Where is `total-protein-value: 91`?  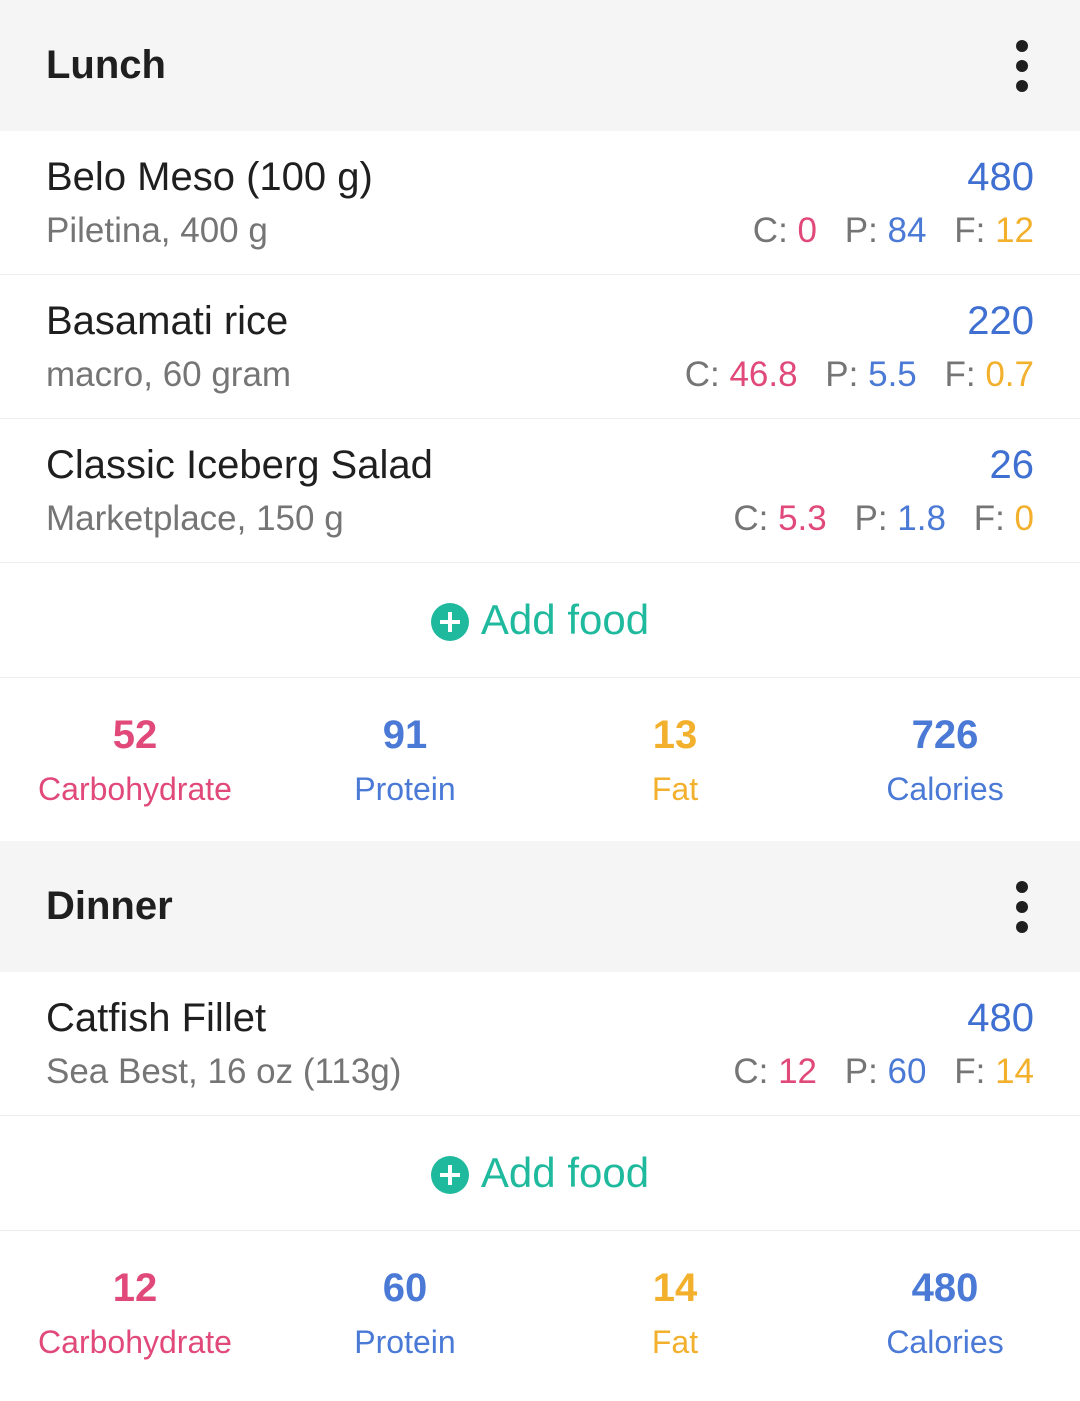 total-protein-value: 91 is located at coordinates (405, 734).